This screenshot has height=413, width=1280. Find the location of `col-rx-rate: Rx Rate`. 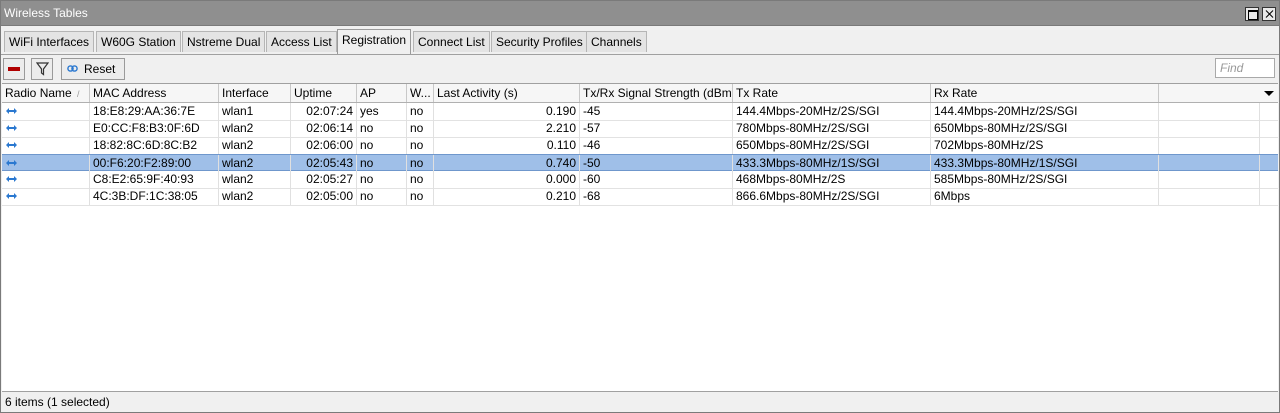

col-rx-rate: Rx Rate is located at coordinates (1045, 93).